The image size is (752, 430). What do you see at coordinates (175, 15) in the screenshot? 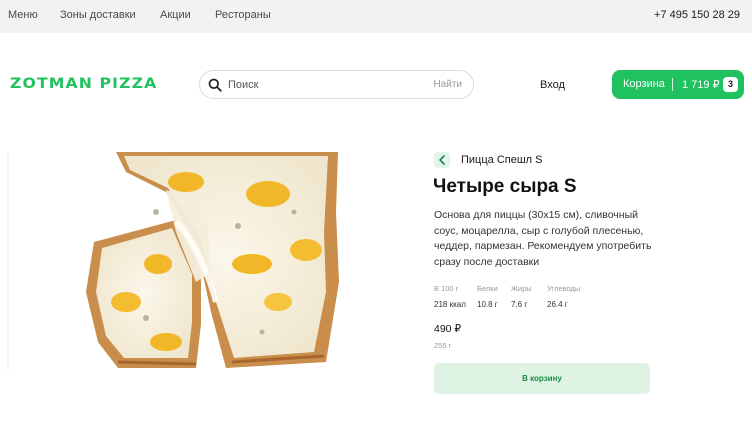
I see `topnav-item-promotions: Акции` at bounding box center [175, 15].